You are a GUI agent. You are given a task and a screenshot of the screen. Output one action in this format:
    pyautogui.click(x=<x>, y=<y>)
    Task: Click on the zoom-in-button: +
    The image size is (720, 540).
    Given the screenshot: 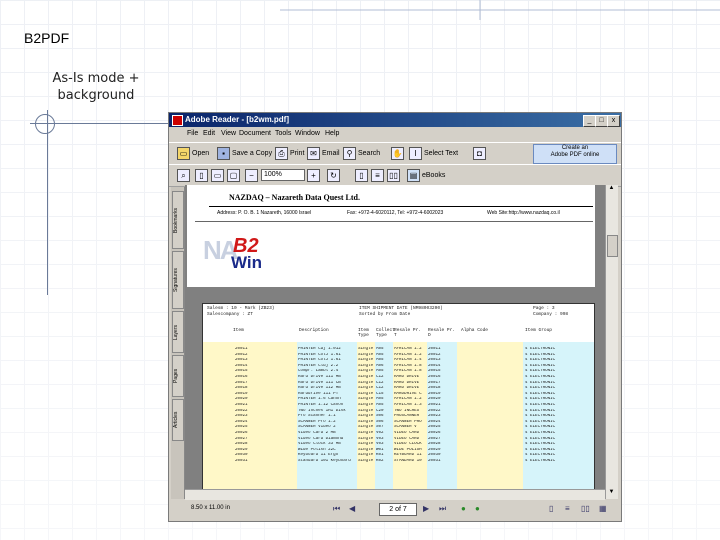 What is the action you would take?
    pyautogui.click(x=313, y=175)
    